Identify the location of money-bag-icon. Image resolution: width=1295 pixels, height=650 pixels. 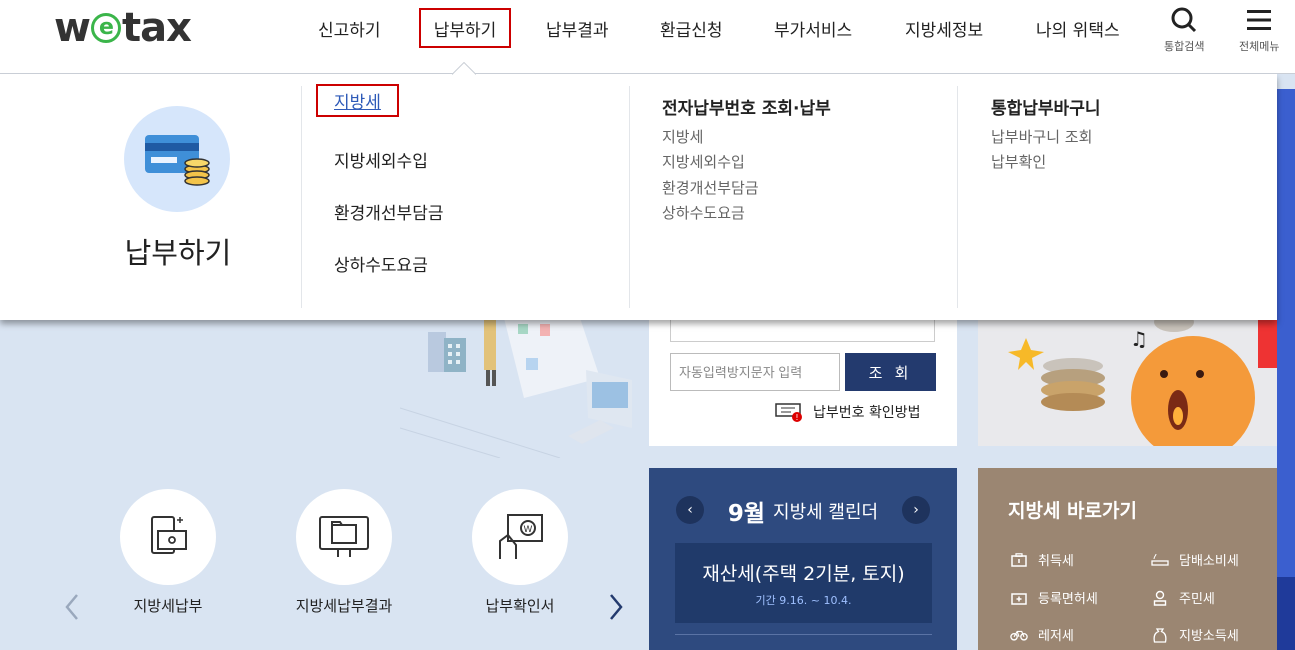
(1160, 635).